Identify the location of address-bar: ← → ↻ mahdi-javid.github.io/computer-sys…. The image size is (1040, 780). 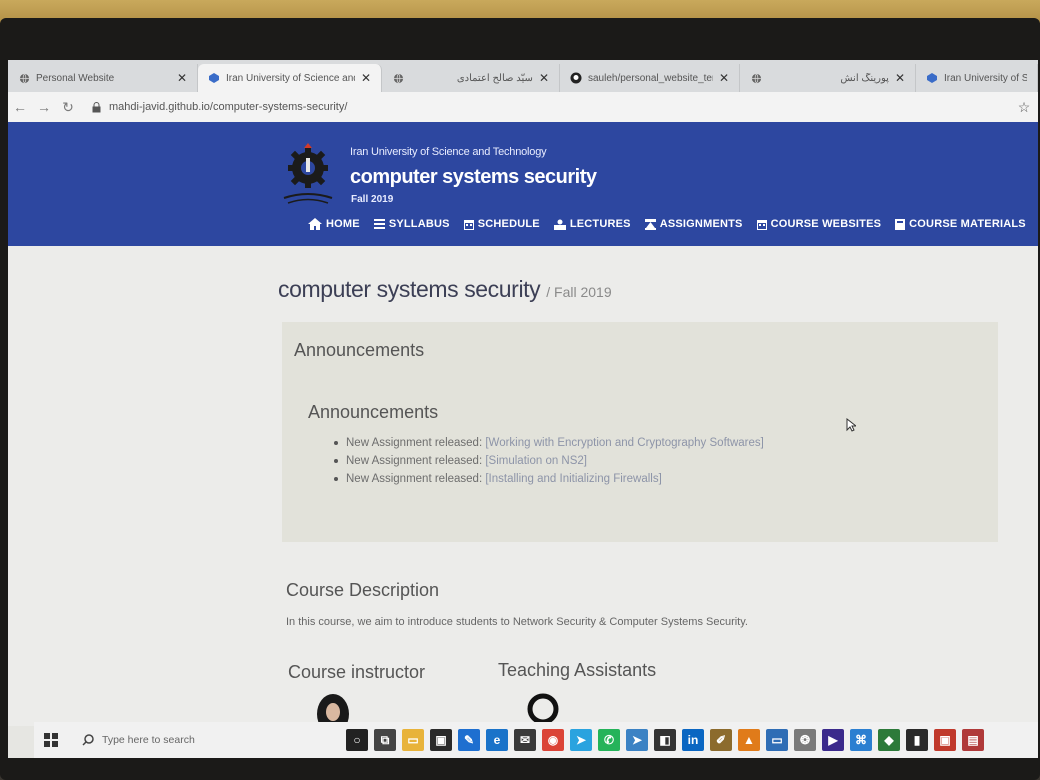
(523, 107).